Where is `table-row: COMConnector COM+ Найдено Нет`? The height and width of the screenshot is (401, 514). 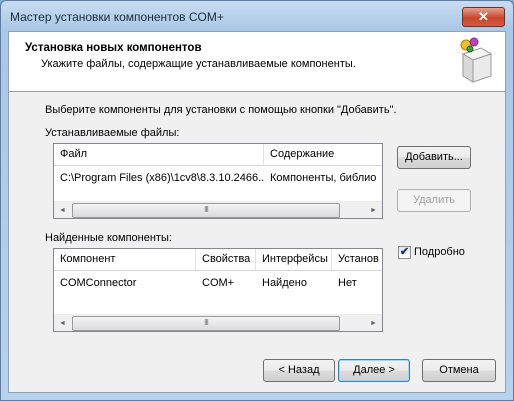 table-row: COMConnector COM+ Найдено Нет is located at coordinates (218, 284).